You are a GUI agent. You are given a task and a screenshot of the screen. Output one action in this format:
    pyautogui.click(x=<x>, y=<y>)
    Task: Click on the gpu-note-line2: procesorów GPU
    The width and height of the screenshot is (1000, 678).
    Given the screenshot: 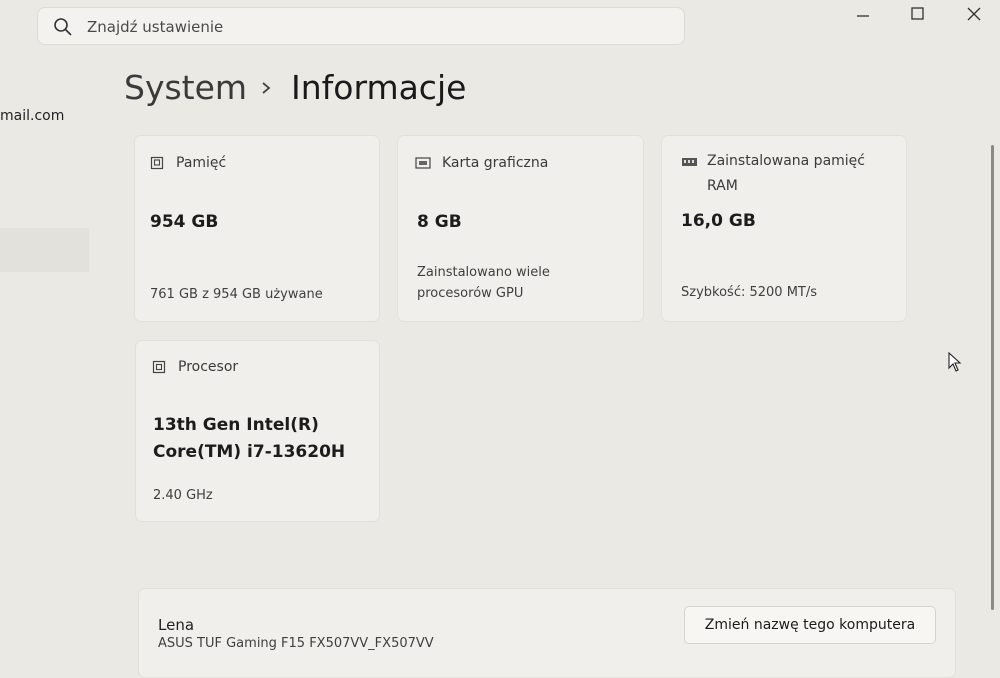 What is the action you would take?
    pyautogui.click(x=470, y=293)
    